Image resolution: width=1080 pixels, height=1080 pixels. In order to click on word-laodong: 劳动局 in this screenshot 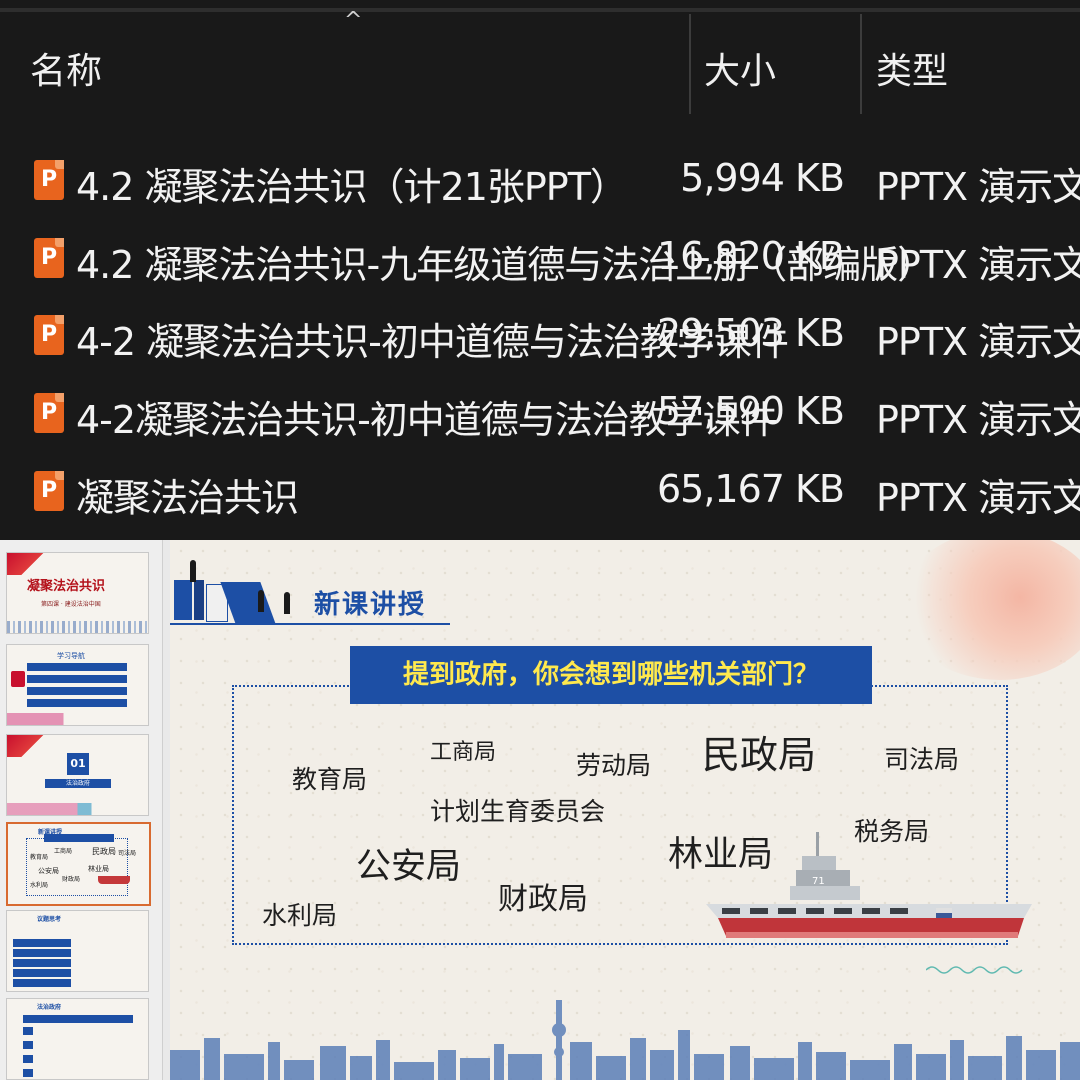, I will do `click(614, 765)`.